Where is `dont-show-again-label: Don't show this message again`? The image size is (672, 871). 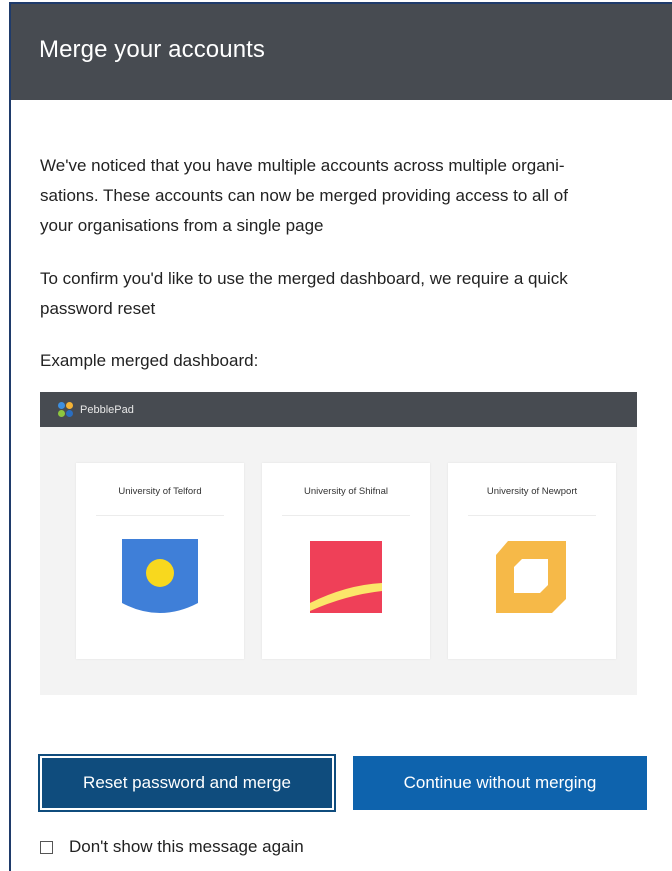 dont-show-again-label: Don't show this message again is located at coordinates (186, 846).